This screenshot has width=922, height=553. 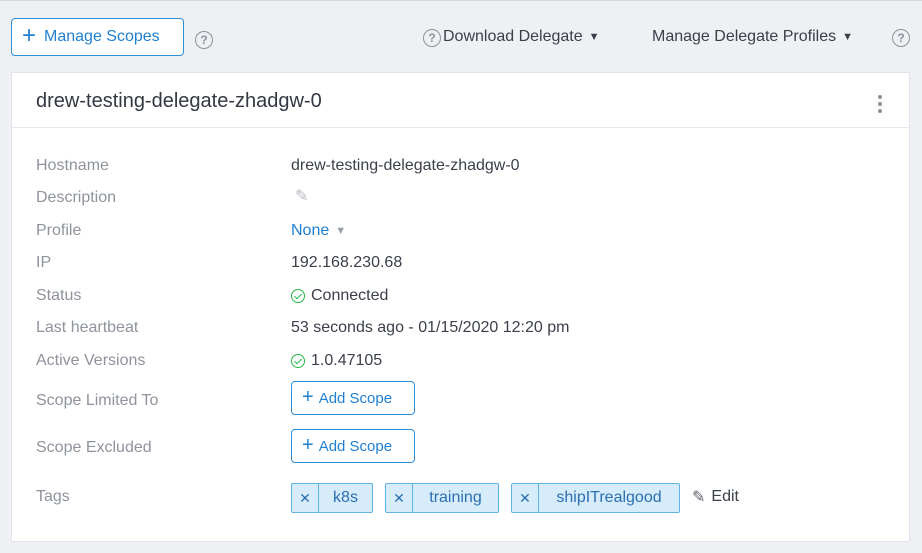 What do you see at coordinates (332, 498) in the screenshot?
I see `tag-chip: ✕ k8s` at bounding box center [332, 498].